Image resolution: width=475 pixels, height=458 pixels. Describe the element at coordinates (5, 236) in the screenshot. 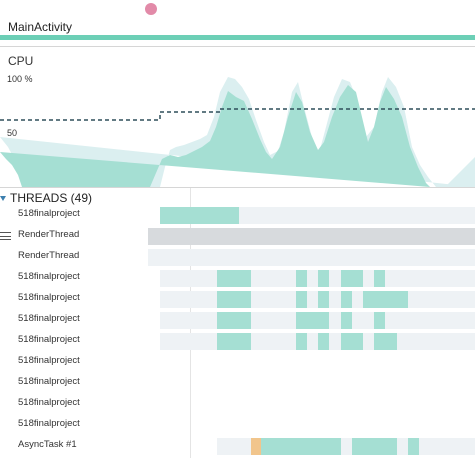

I see `hamburger-icon` at that location.